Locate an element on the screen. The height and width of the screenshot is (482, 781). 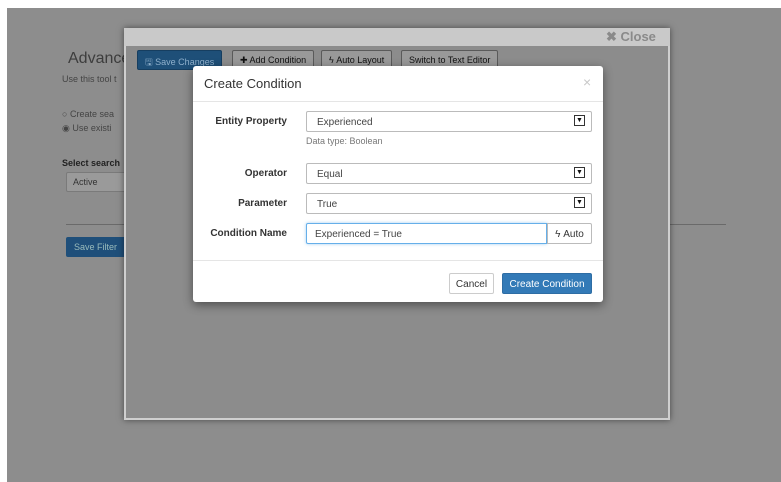
dialog-header: Create Condition × is located at coordinates (398, 84).